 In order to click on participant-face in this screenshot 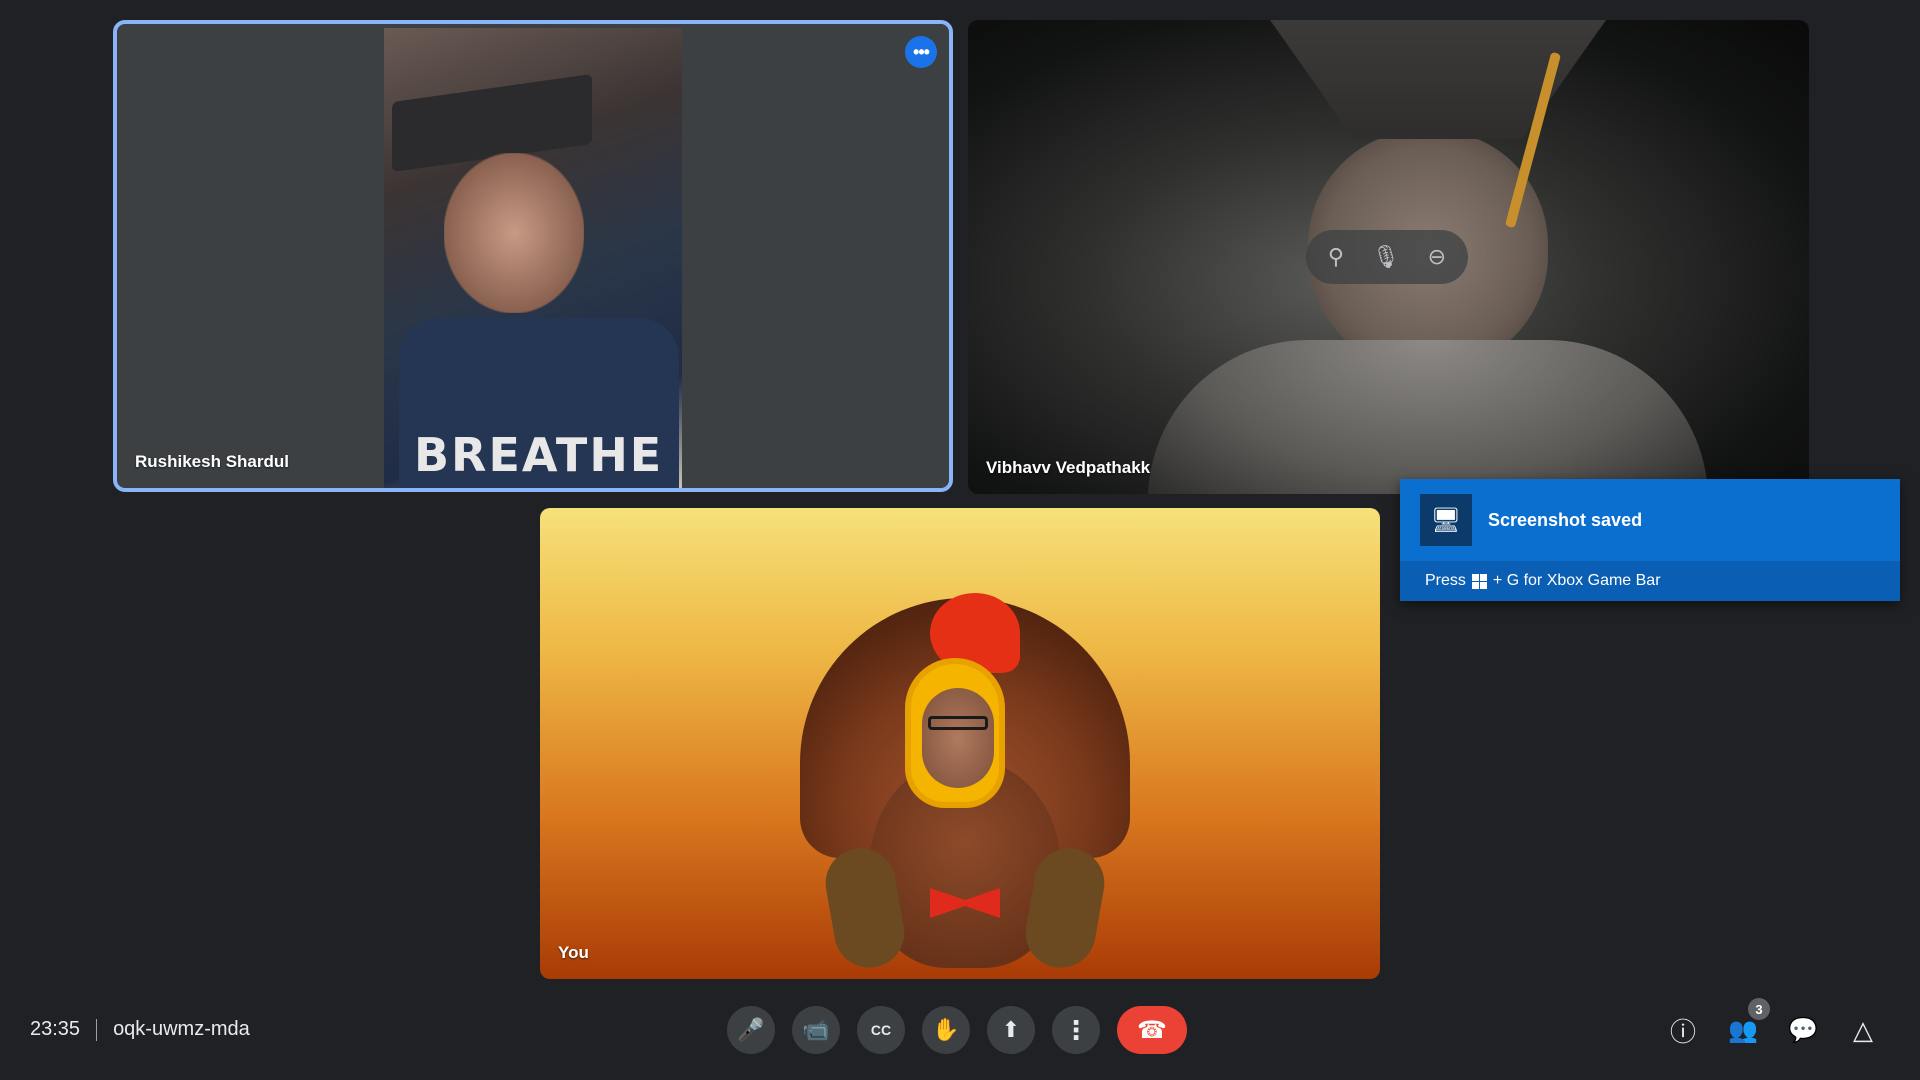, I will do `click(514, 233)`.